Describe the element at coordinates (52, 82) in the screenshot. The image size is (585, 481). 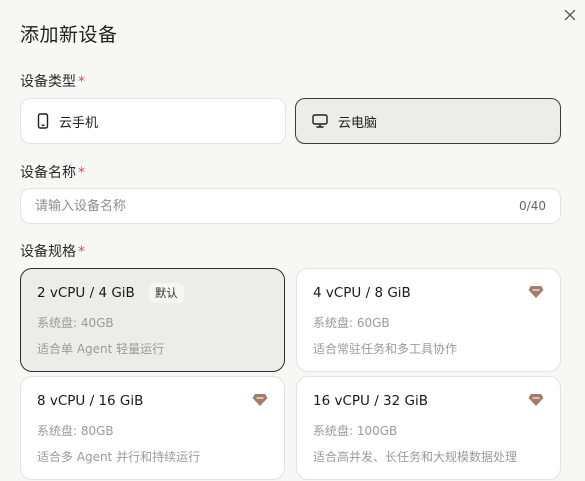
I see `device-type-label: 设备类型 *` at that location.